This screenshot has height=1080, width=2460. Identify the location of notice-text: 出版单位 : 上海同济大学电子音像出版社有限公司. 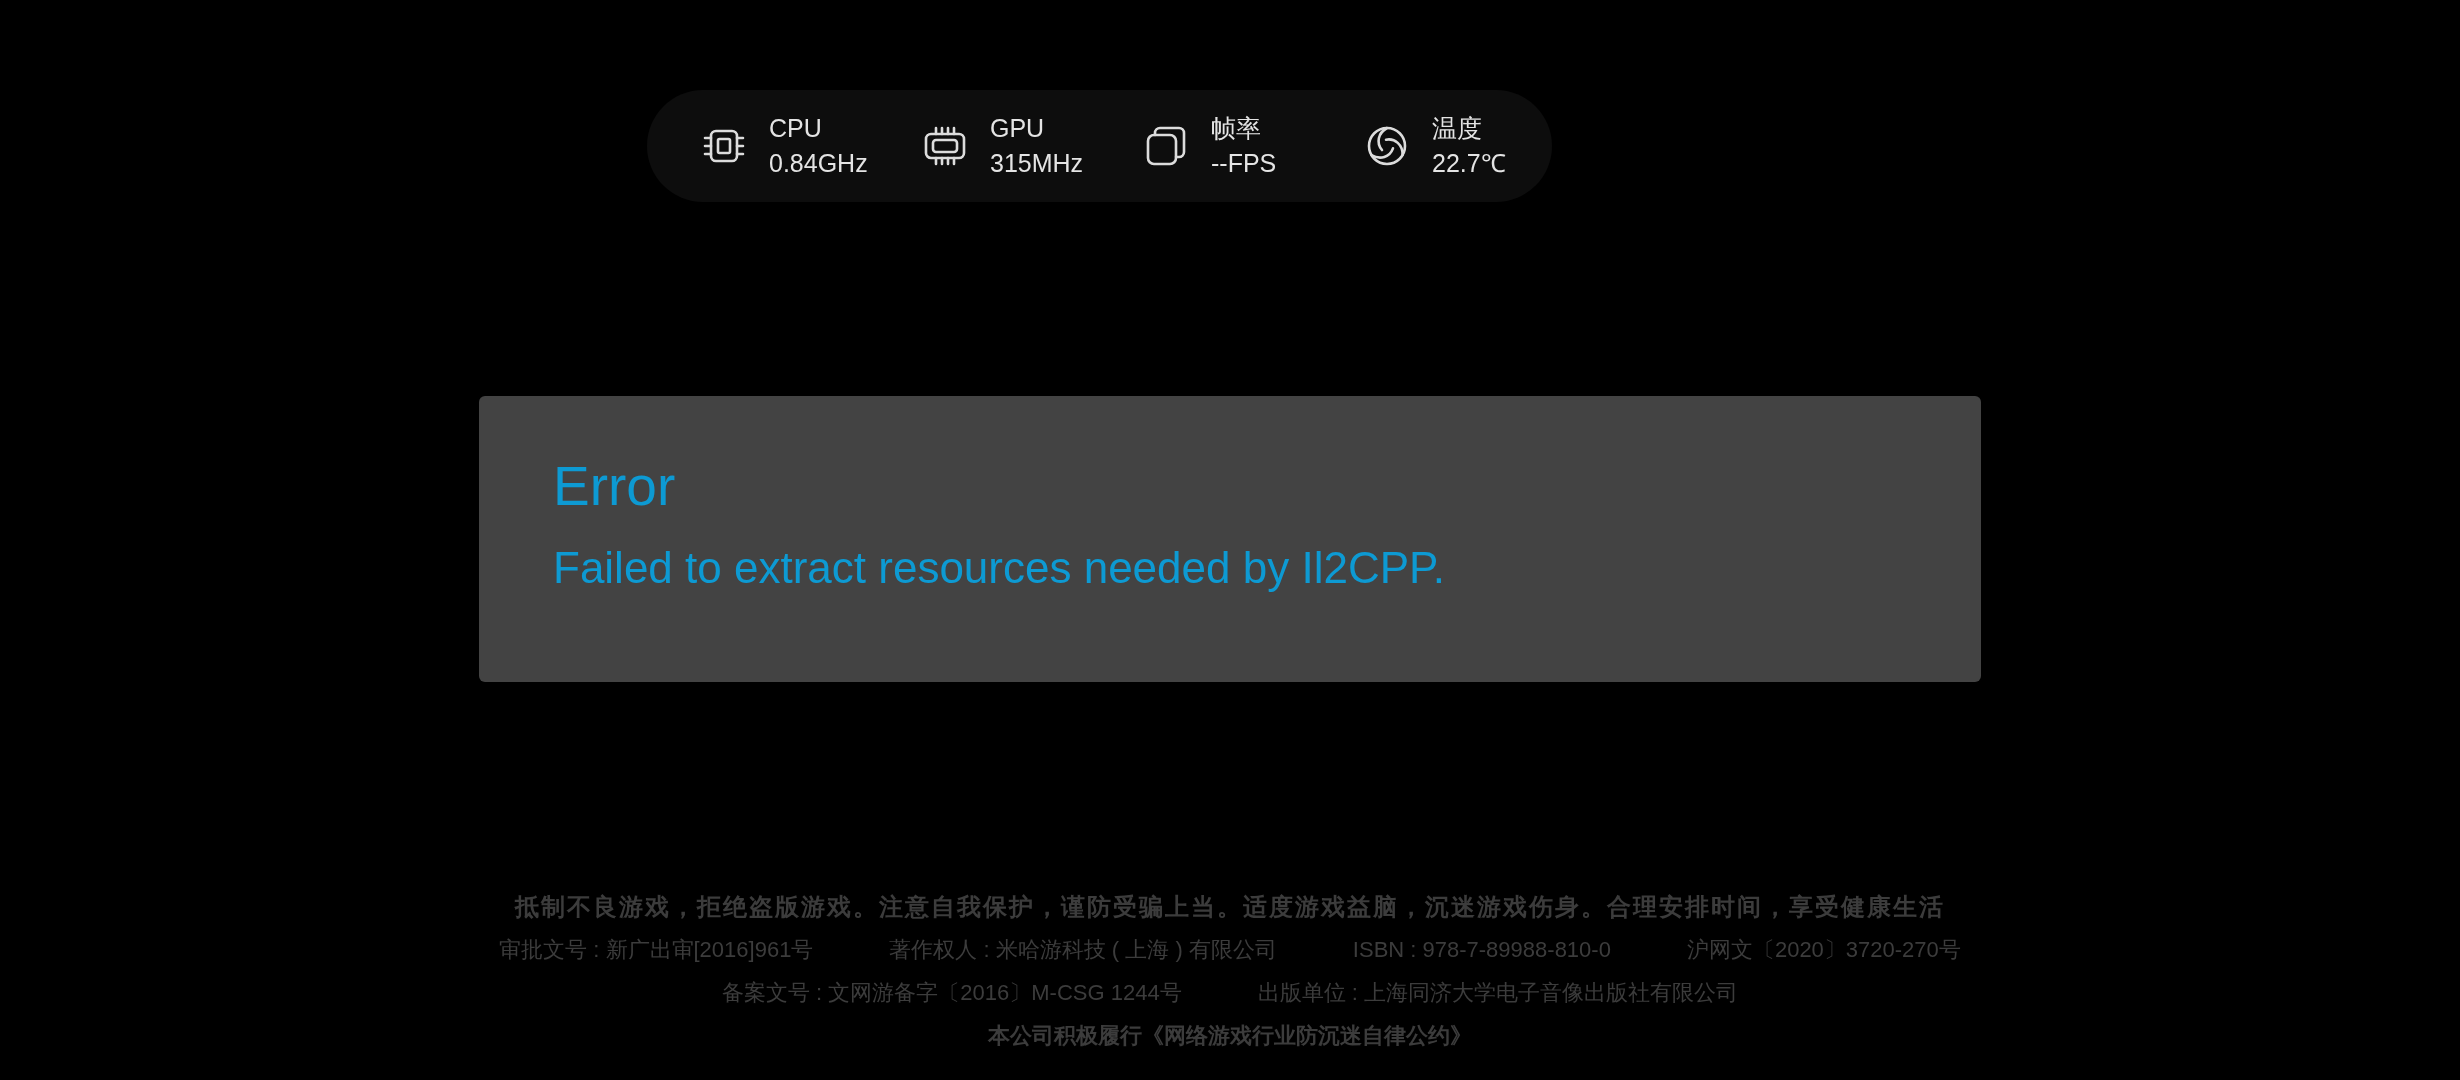
(1497, 993).